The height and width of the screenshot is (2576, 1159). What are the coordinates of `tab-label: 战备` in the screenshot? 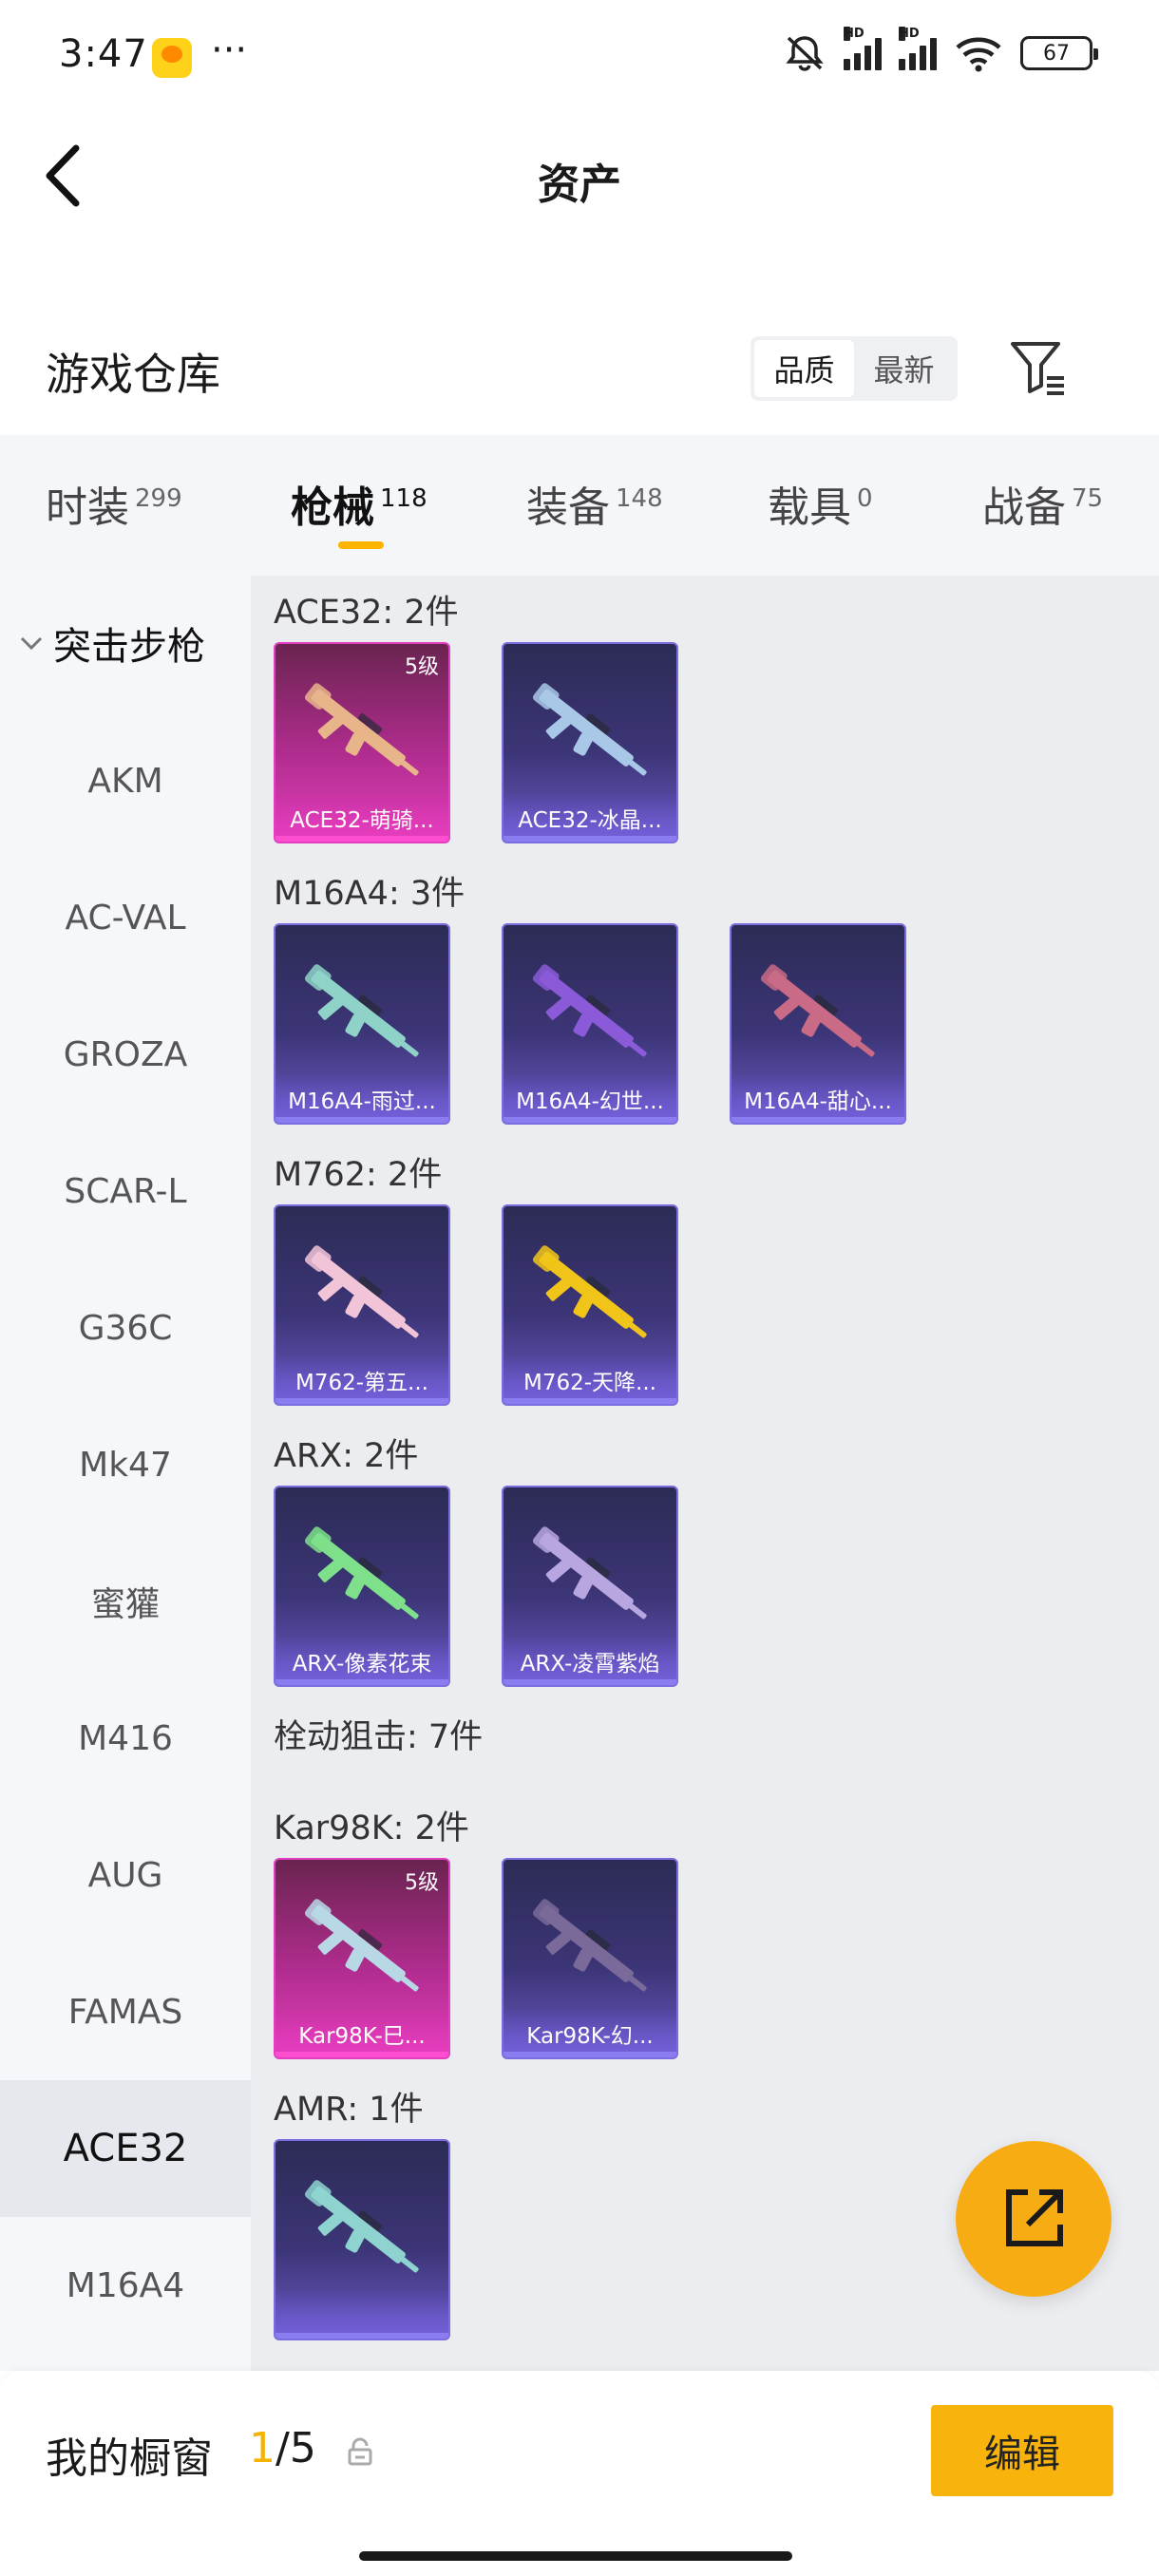 It's located at (1024, 508).